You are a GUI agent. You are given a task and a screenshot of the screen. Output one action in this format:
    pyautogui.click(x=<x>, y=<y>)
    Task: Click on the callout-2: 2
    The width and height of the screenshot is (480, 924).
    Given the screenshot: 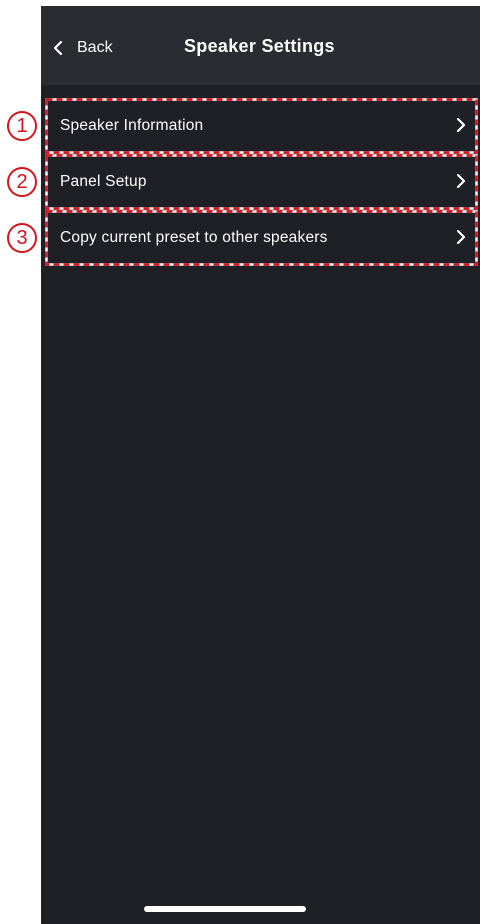 What is the action you would take?
    pyautogui.click(x=22, y=182)
    